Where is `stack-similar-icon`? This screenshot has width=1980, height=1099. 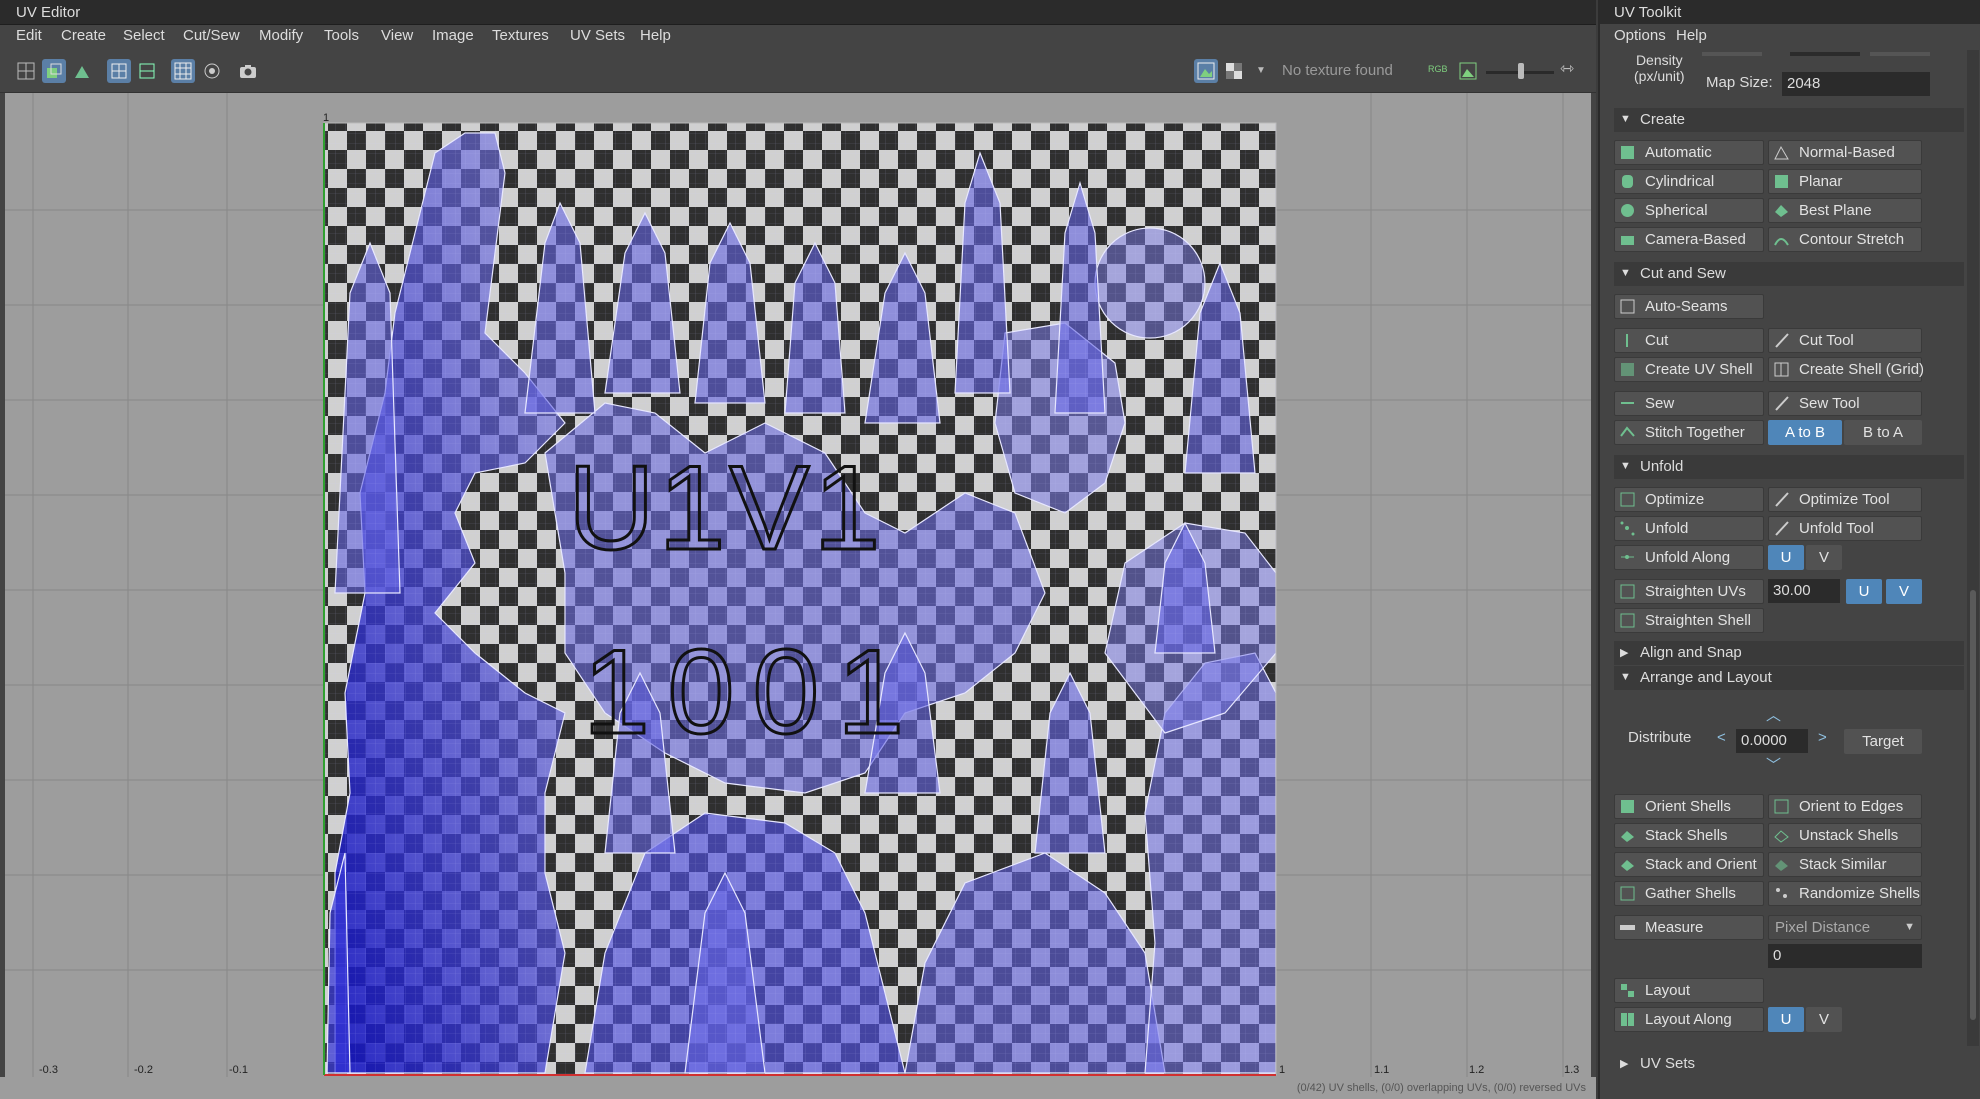 stack-similar-icon is located at coordinates (1781, 865).